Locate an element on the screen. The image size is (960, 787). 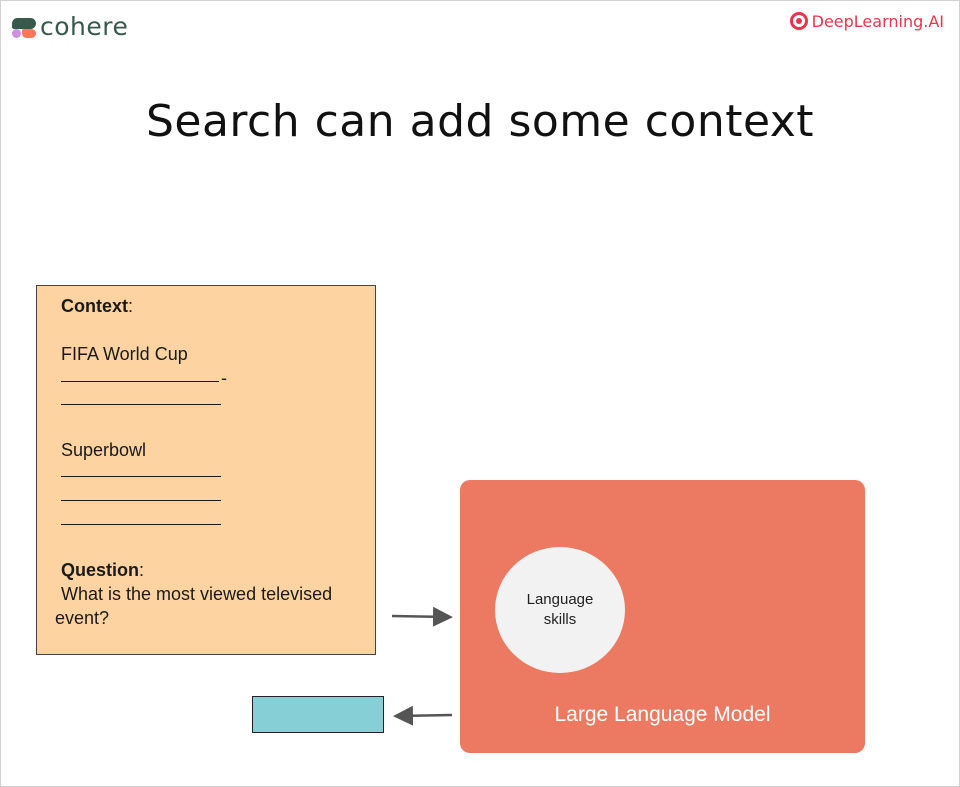
input-arrow is located at coordinates (422, 616).